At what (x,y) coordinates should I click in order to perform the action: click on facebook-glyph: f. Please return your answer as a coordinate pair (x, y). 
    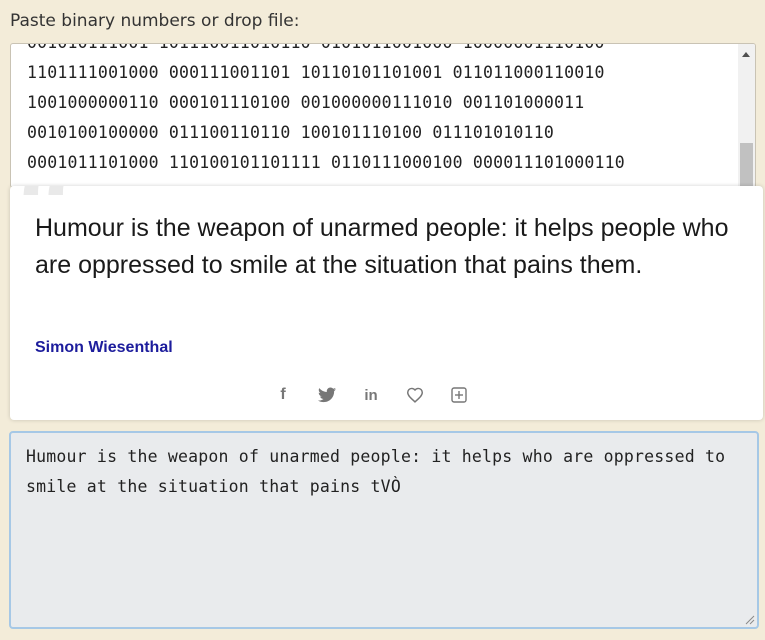
    Looking at the image, I should click on (283, 394).